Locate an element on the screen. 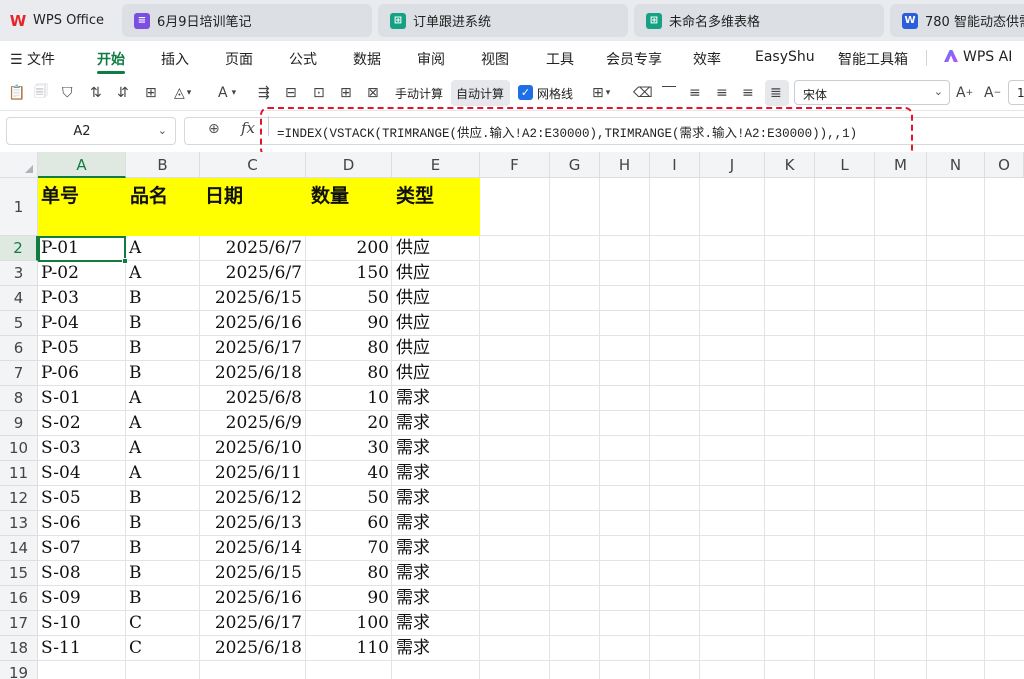 The width and height of the screenshot is (1024, 679). tab-training-notes: ≡ 6月9日培训笔记 is located at coordinates (247, 20).